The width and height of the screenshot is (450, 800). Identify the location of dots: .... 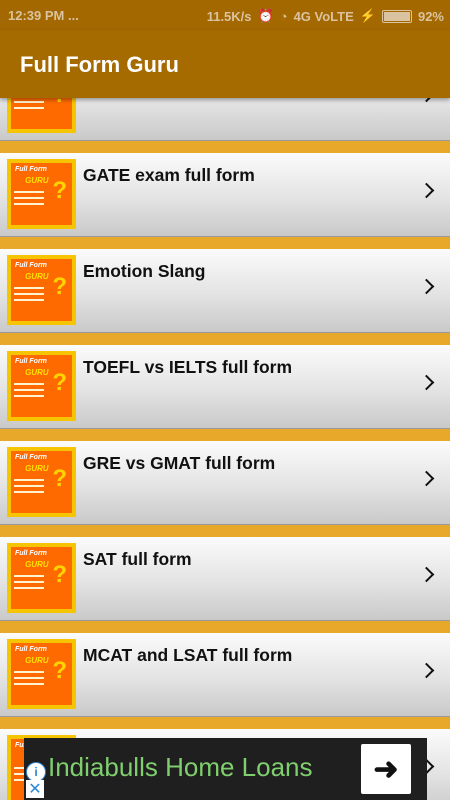
(73, 15).